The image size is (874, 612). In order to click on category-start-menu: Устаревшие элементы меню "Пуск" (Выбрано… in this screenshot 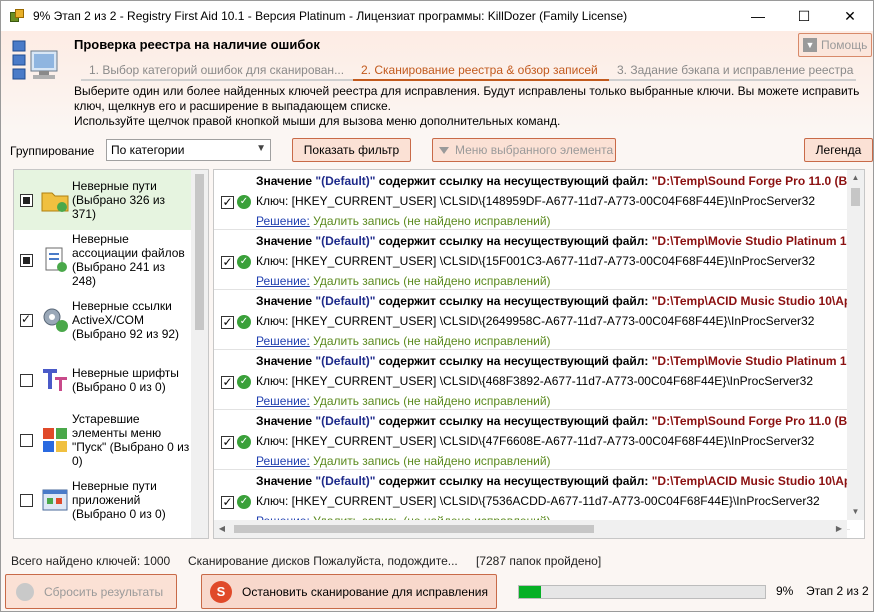, I will do `click(103, 440)`.